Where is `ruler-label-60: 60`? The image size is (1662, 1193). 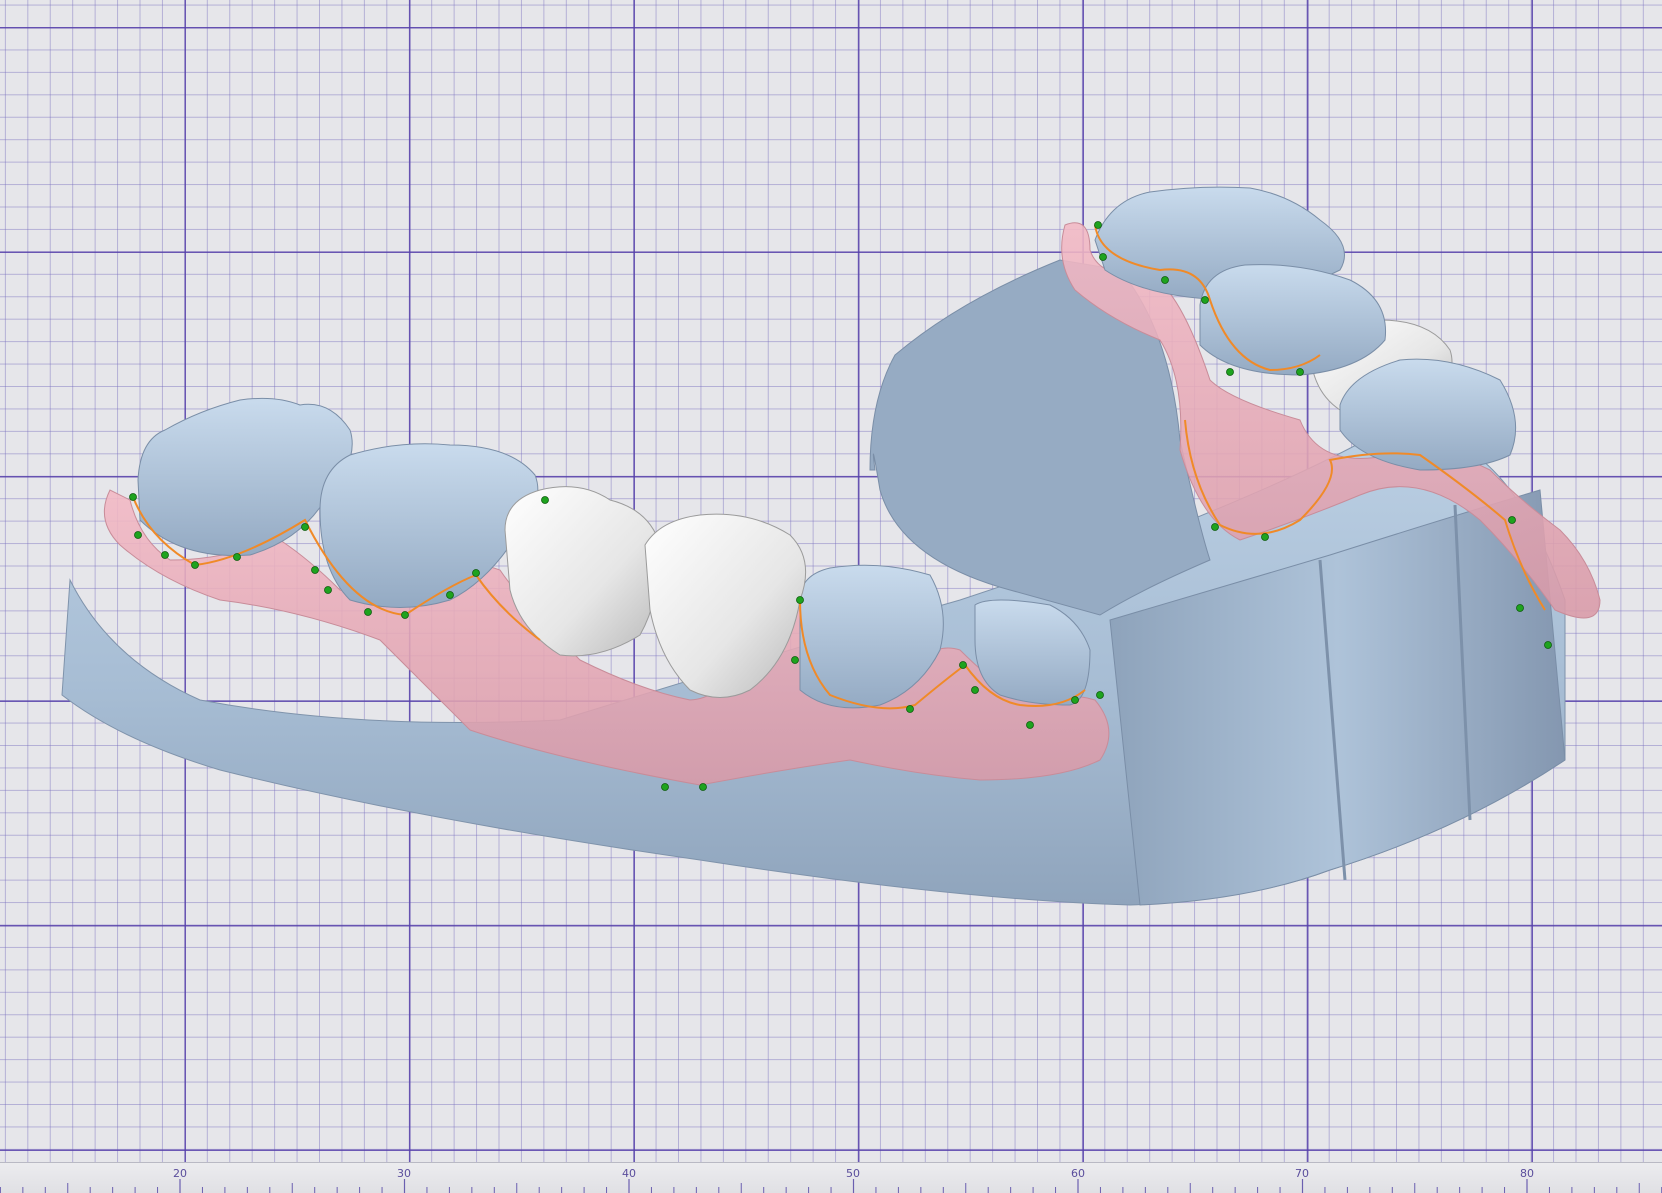 ruler-label-60: 60 is located at coordinates (1078, 1173).